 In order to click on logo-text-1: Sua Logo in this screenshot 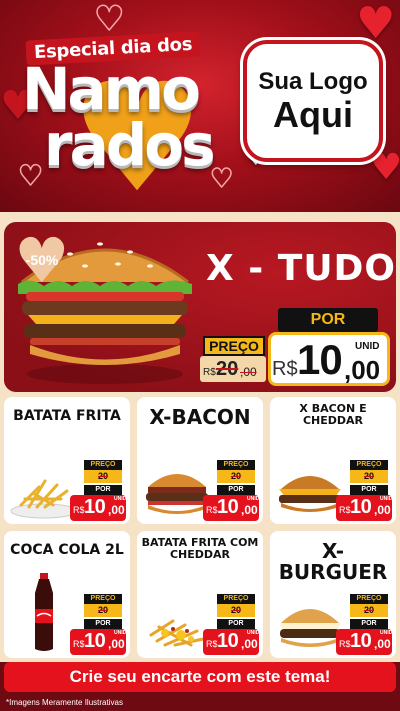, I will do `click(313, 82)`.